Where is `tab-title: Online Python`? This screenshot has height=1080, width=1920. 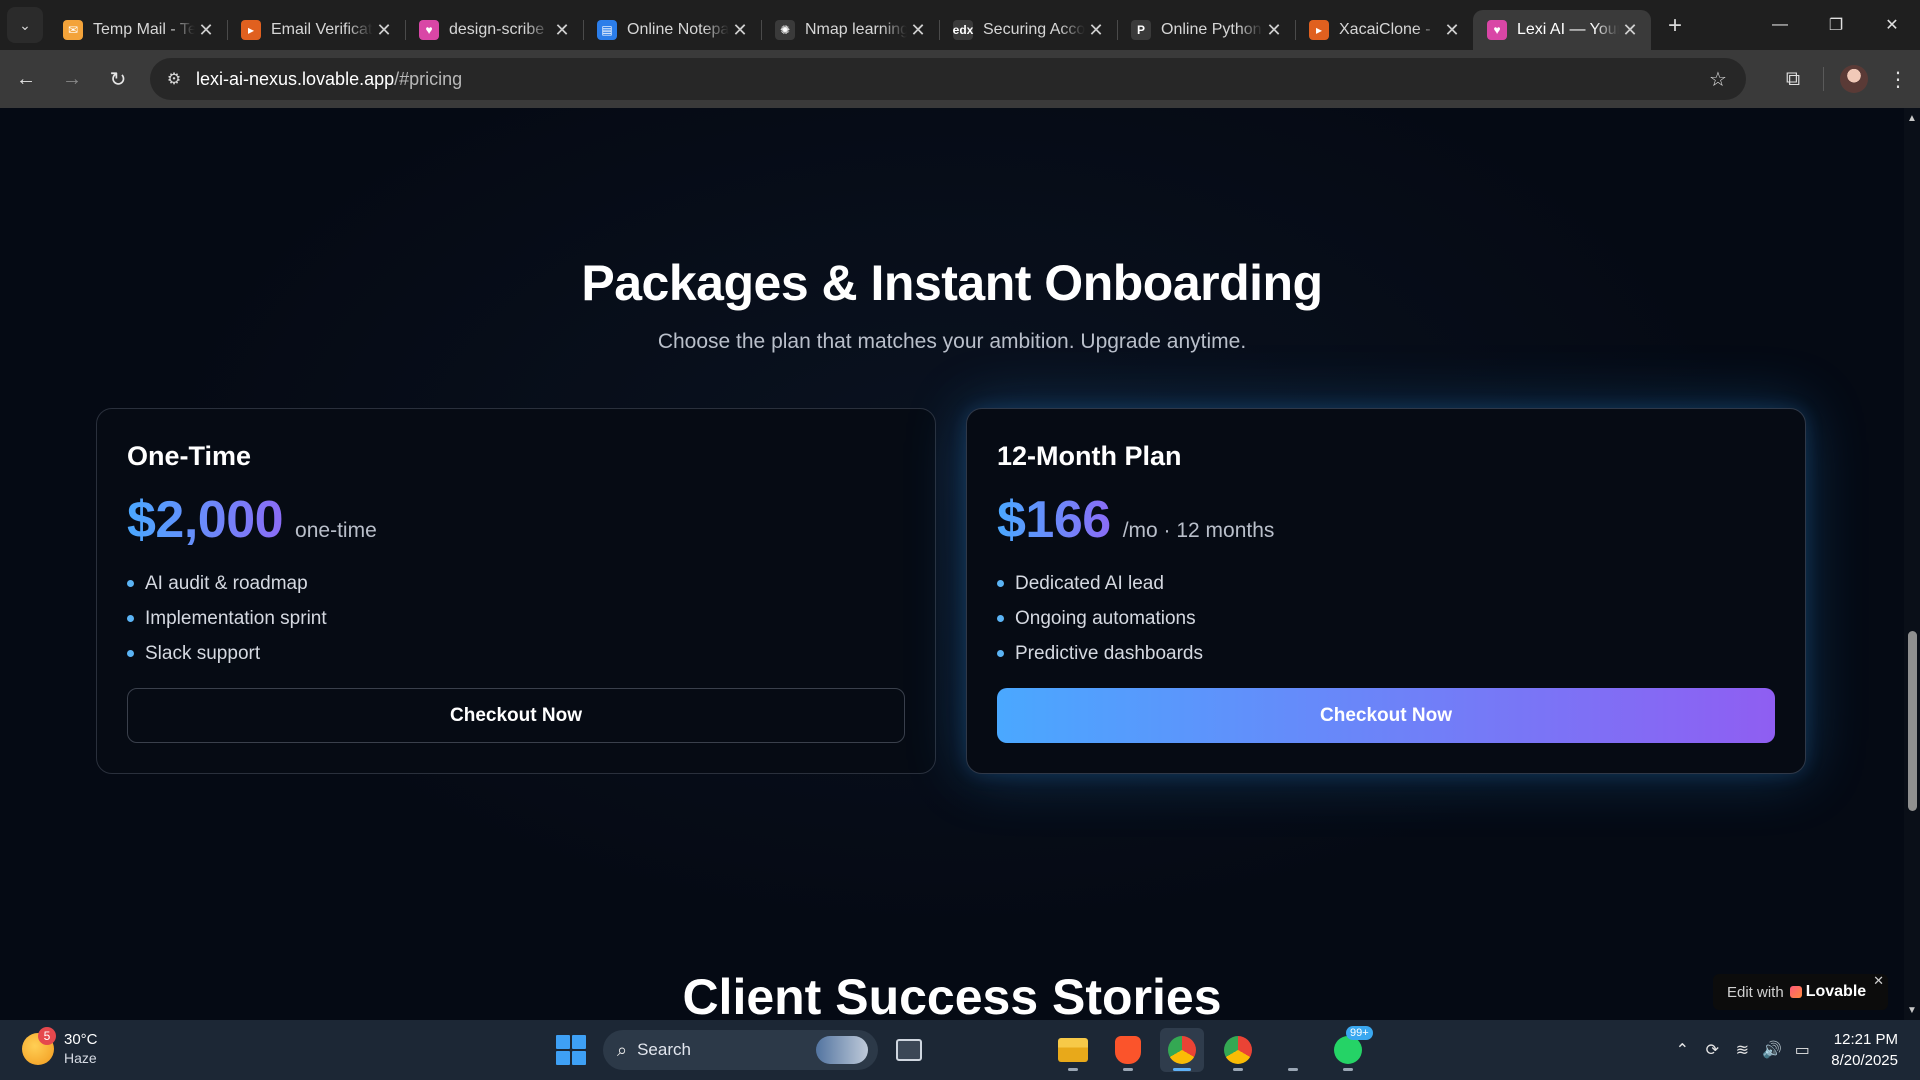
tab-title: Online Python is located at coordinates (1211, 29).